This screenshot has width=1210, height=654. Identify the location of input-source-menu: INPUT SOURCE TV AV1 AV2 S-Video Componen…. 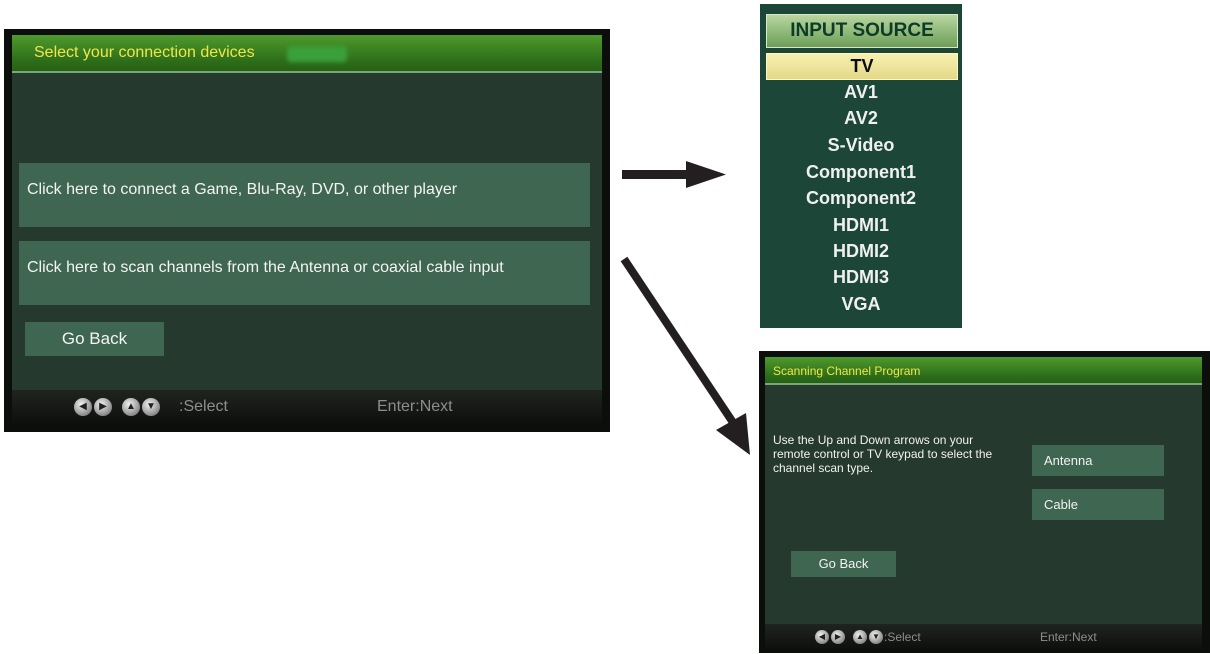
(861, 166).